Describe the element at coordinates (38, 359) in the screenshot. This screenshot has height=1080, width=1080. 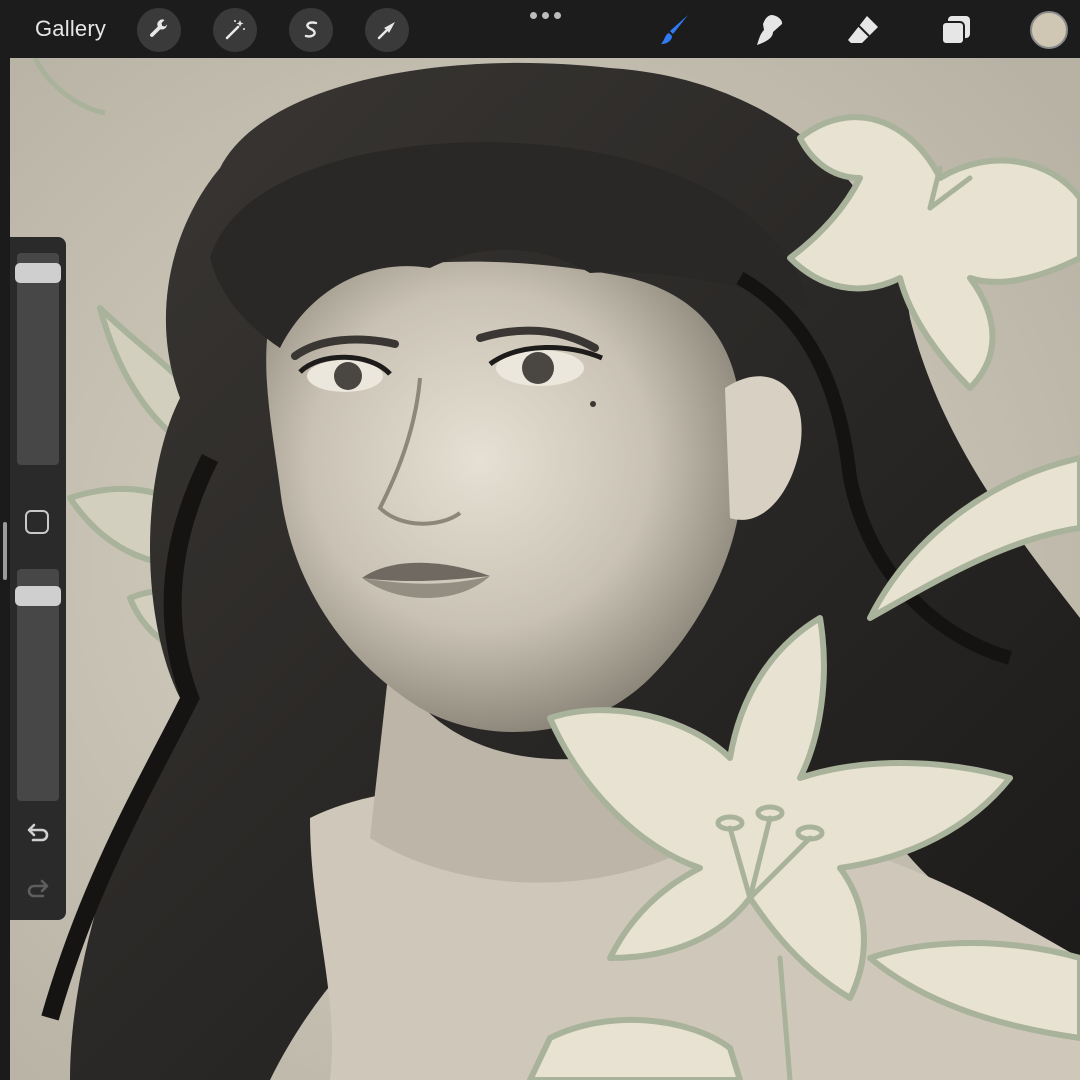
I see `brush-size-slider` at that location.